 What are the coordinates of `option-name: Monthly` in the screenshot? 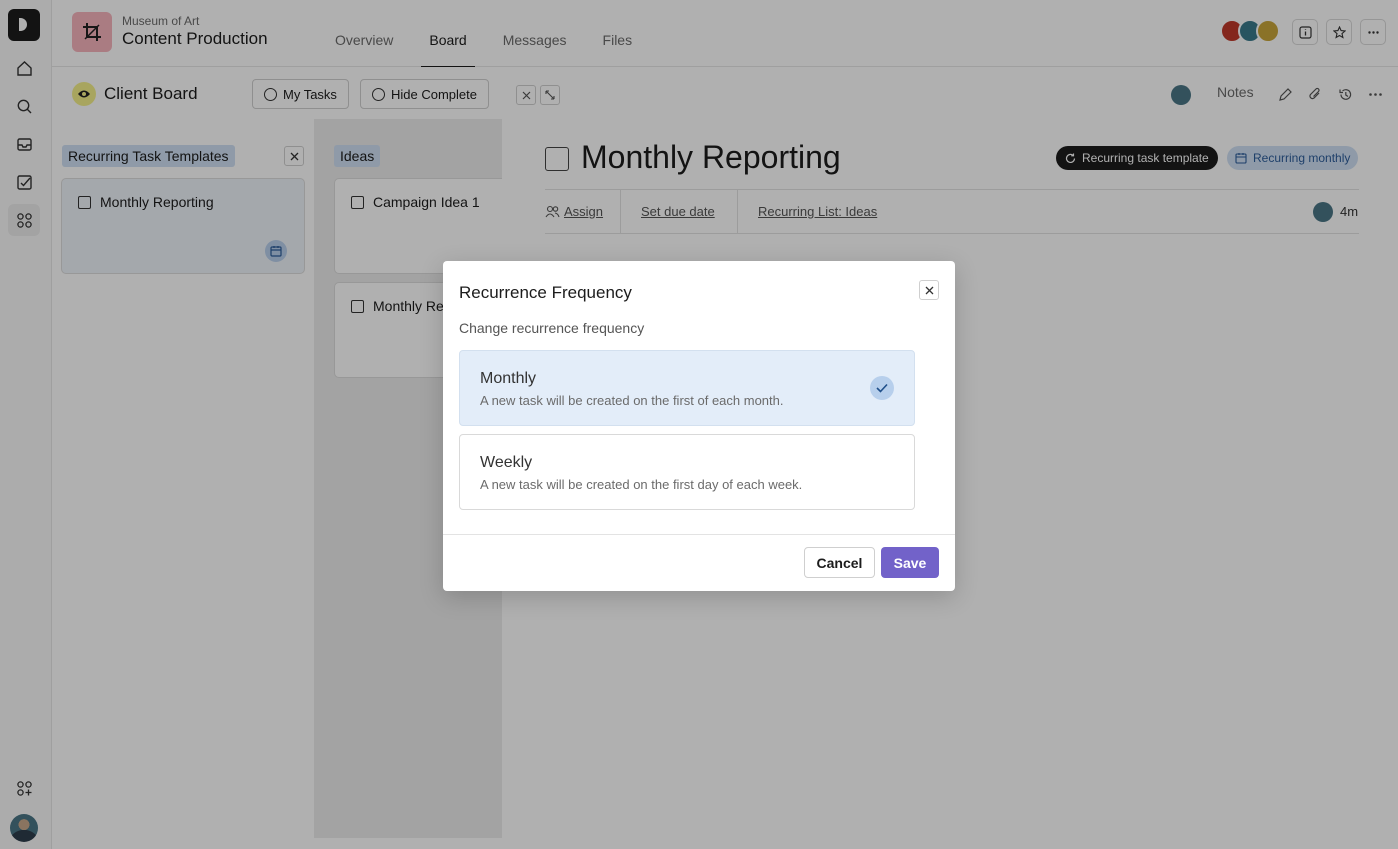 It's located at (508, 378).